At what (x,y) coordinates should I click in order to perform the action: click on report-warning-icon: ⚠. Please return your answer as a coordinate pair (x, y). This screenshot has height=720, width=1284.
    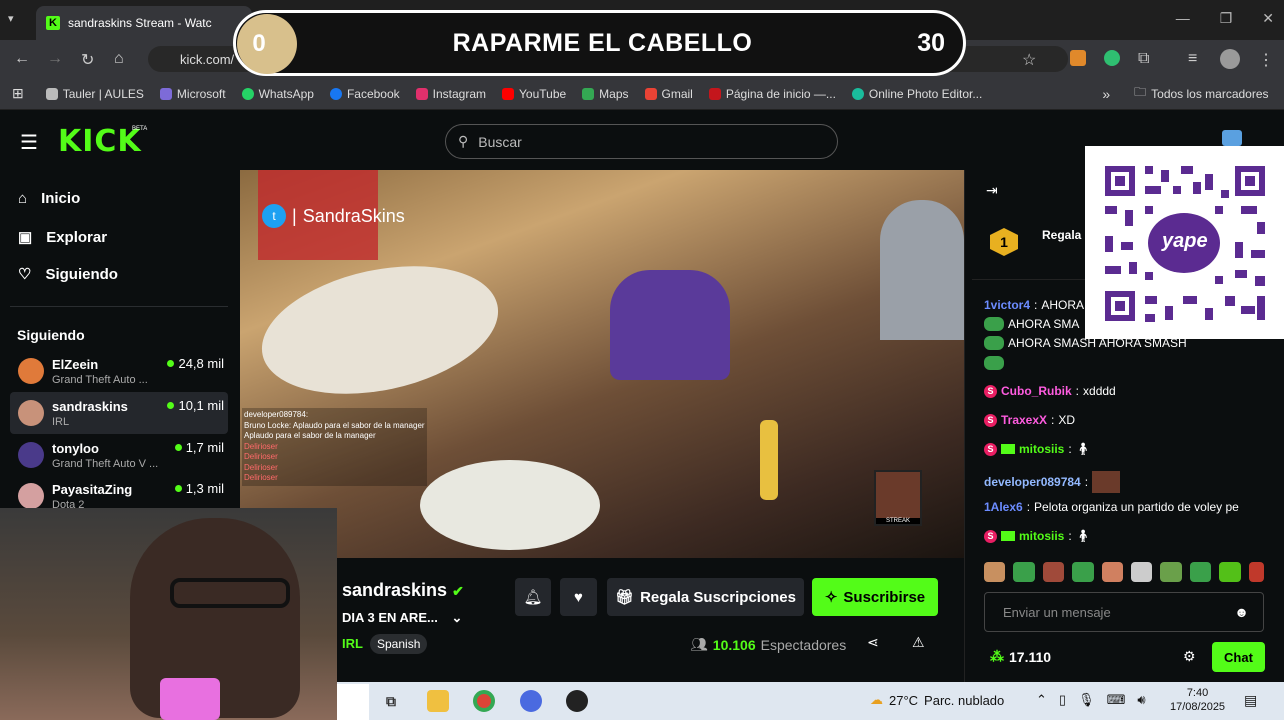
    Looking at the image, I should click on (918, 642).